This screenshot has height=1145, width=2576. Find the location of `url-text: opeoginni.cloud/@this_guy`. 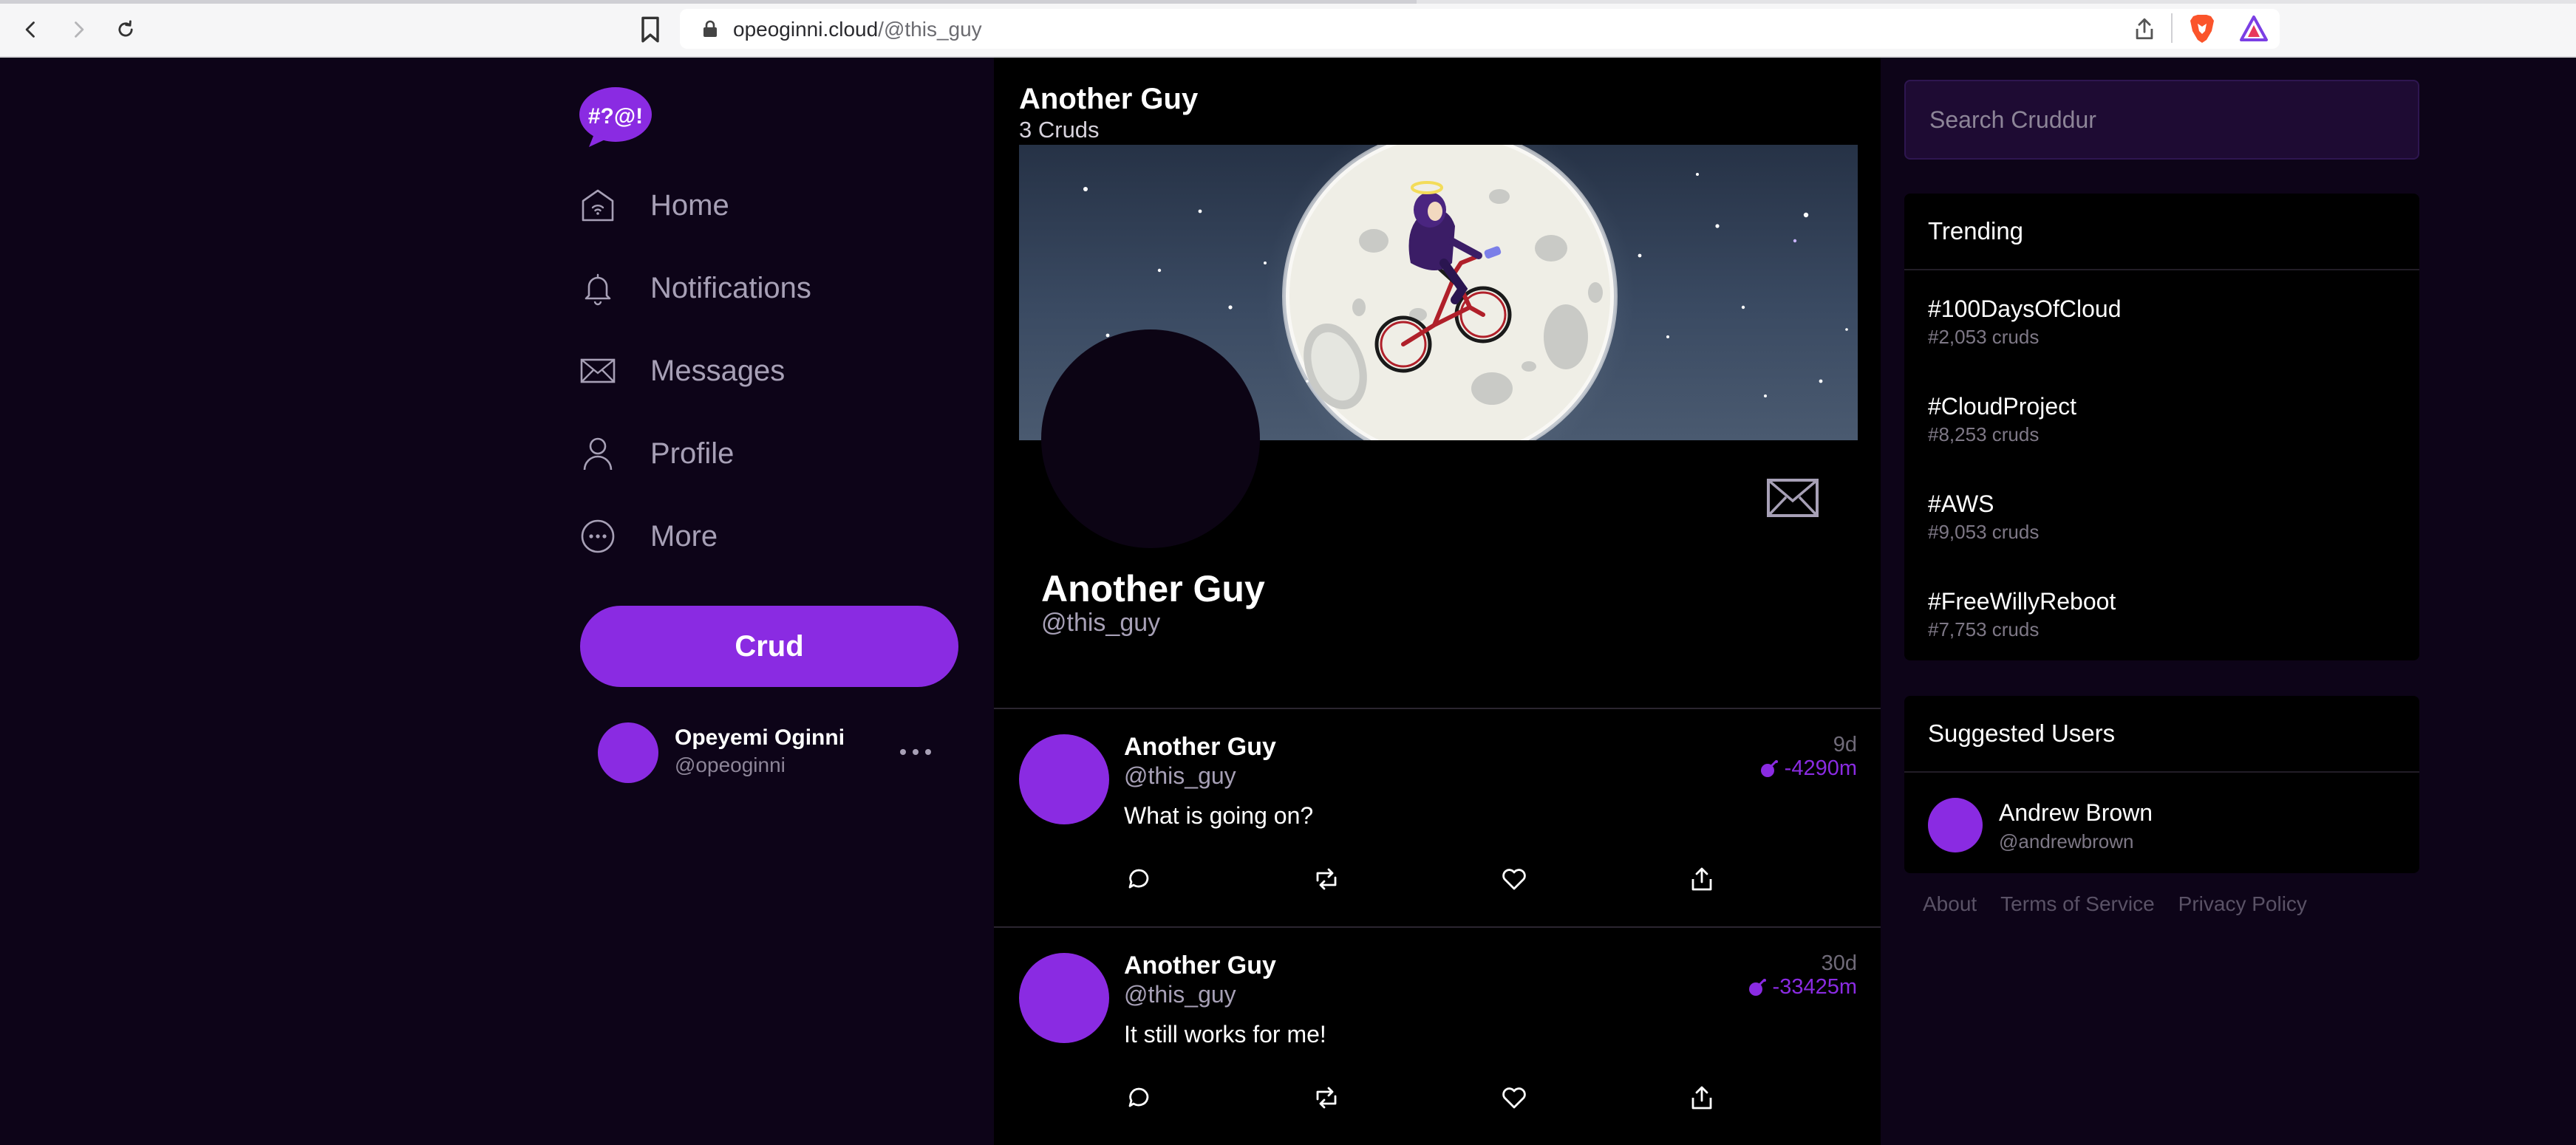

url-text: opeoginni.cloud/@this_guy is located at coordinates (857, 30).